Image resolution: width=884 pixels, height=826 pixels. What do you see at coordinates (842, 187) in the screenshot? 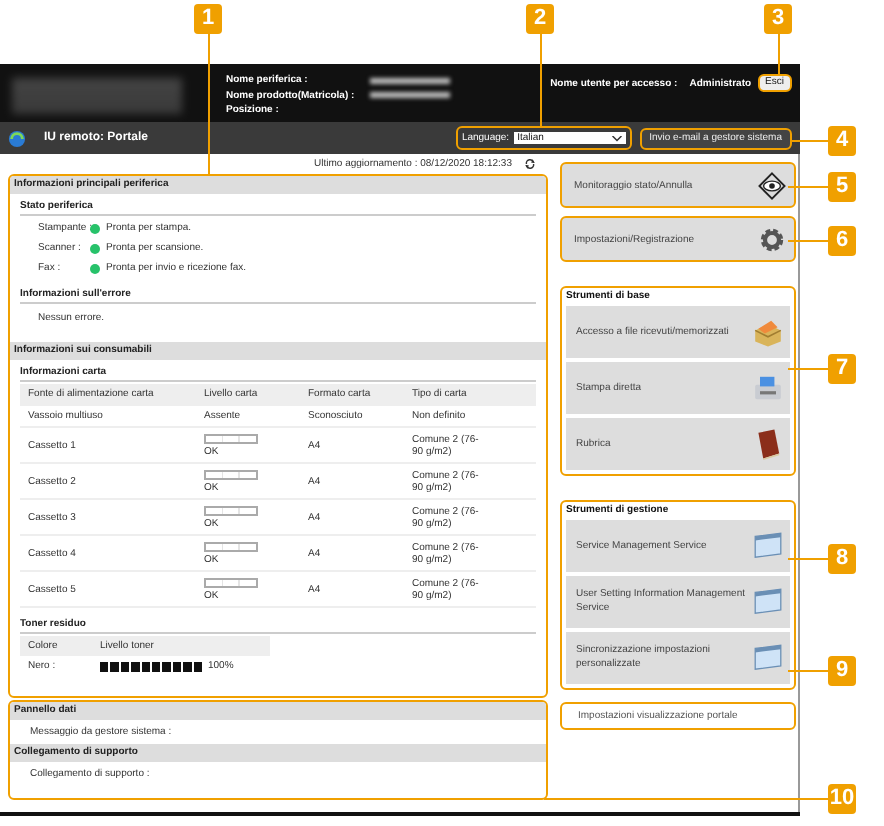
I see `callout-number: 5` at bounding box center [842, 187].